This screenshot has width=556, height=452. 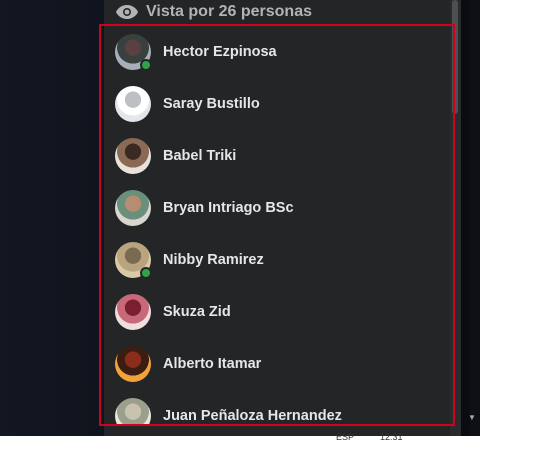 I want to click on viewer-row: Juan Peñaloza Hernandez, so click(x=276, y=407).